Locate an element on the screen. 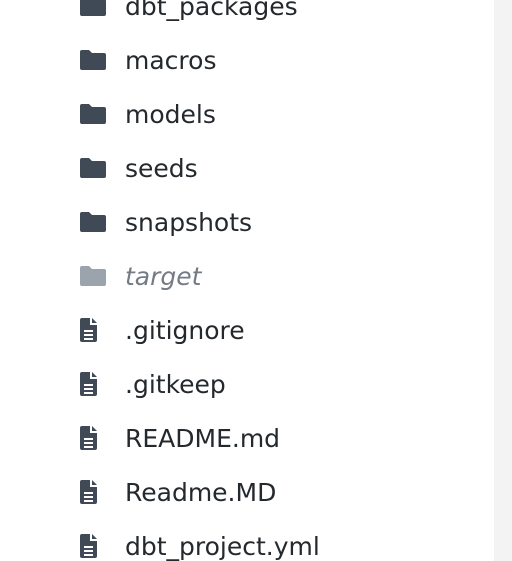 Image resolution: width=512 pixels, height=561 pixels. folder-item: macros is located at coordinates (288, 60).